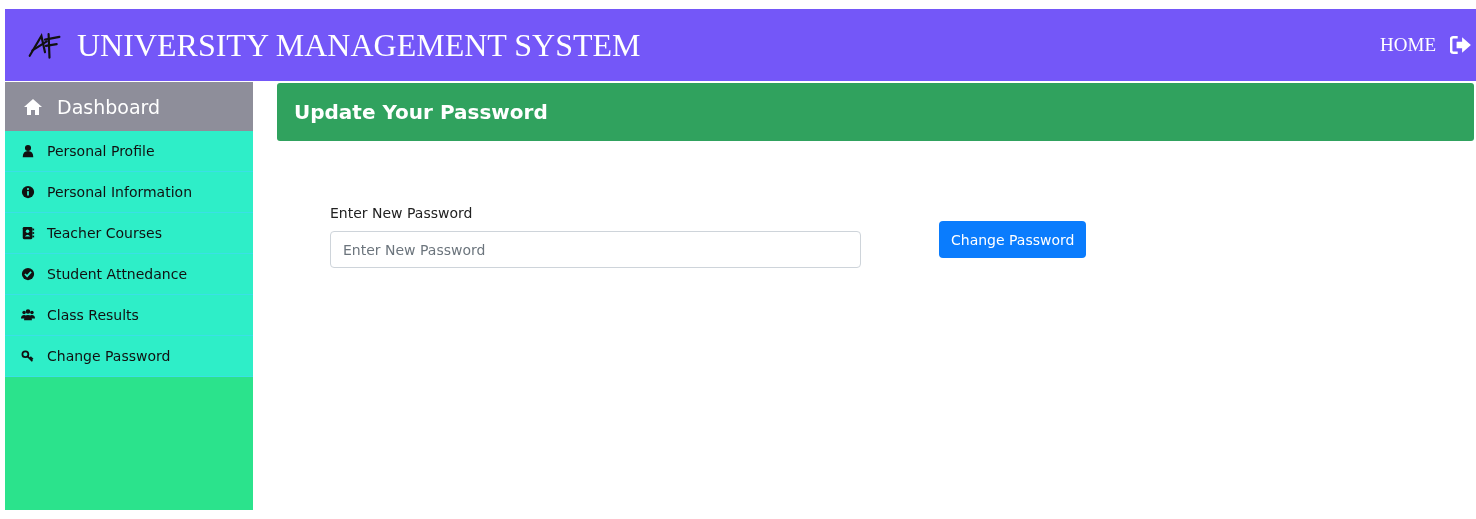 The image size is (1476, 519). I want to click on site-title: UNIVERSITY MANAGEMENT SYSTEM, so click(359, 45).